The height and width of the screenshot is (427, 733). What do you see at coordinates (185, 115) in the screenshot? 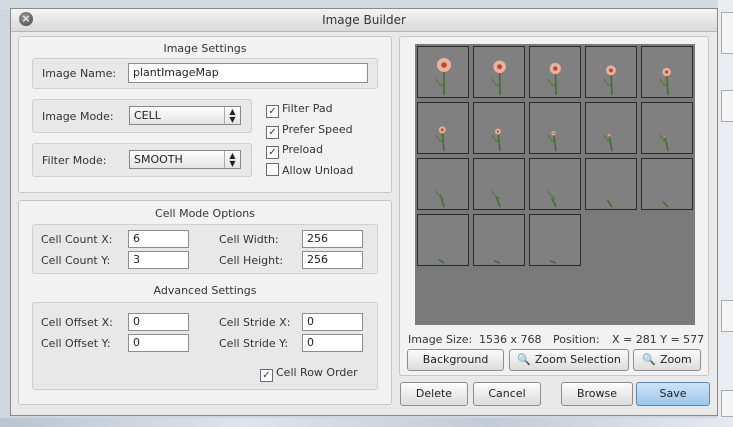
I see `image-mode-select: CELL ▲ ▼` at bounding box center [185, 115].